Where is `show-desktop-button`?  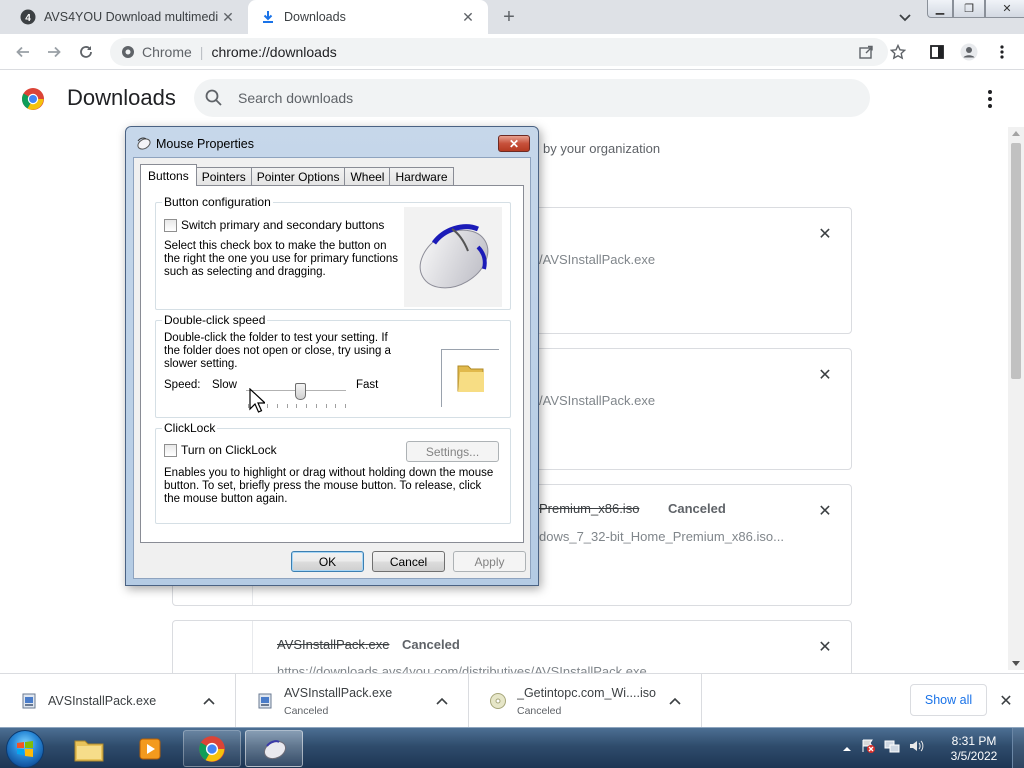 show-desktop-button is located at coordinates (1018, 748).